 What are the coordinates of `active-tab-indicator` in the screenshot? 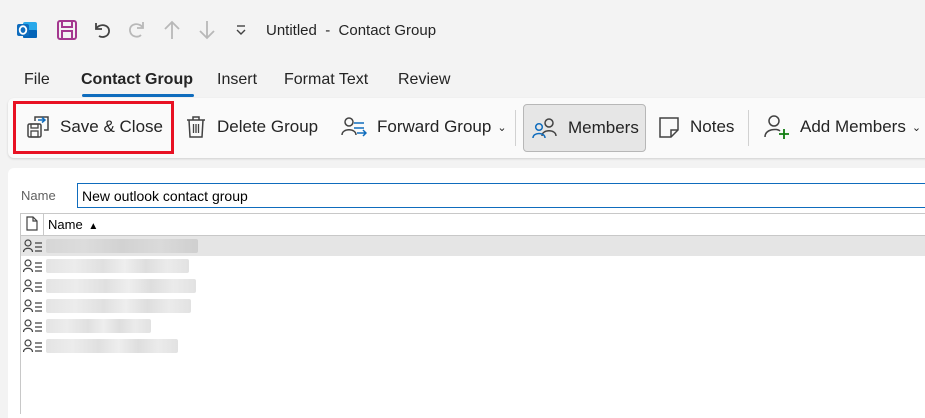 It's located at (138, 95).